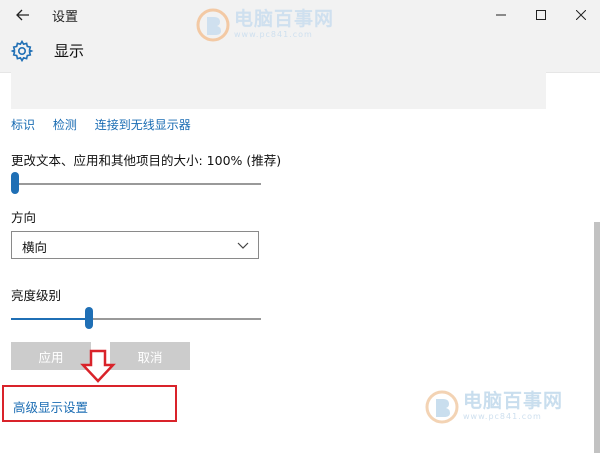 The image size is (600, 453). I want to click on advanced-display-settings-link: 高级显示设置, so click(50, 406).